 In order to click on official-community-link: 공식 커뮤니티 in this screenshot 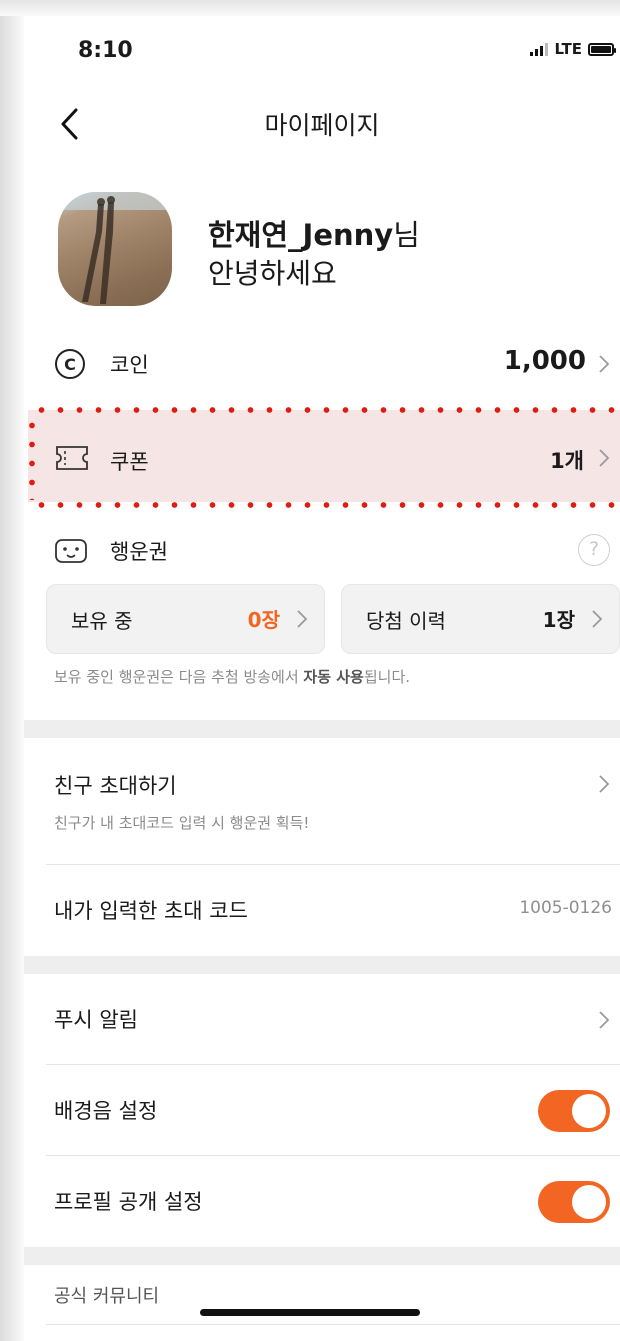, I will do `click(106, 1295)`.